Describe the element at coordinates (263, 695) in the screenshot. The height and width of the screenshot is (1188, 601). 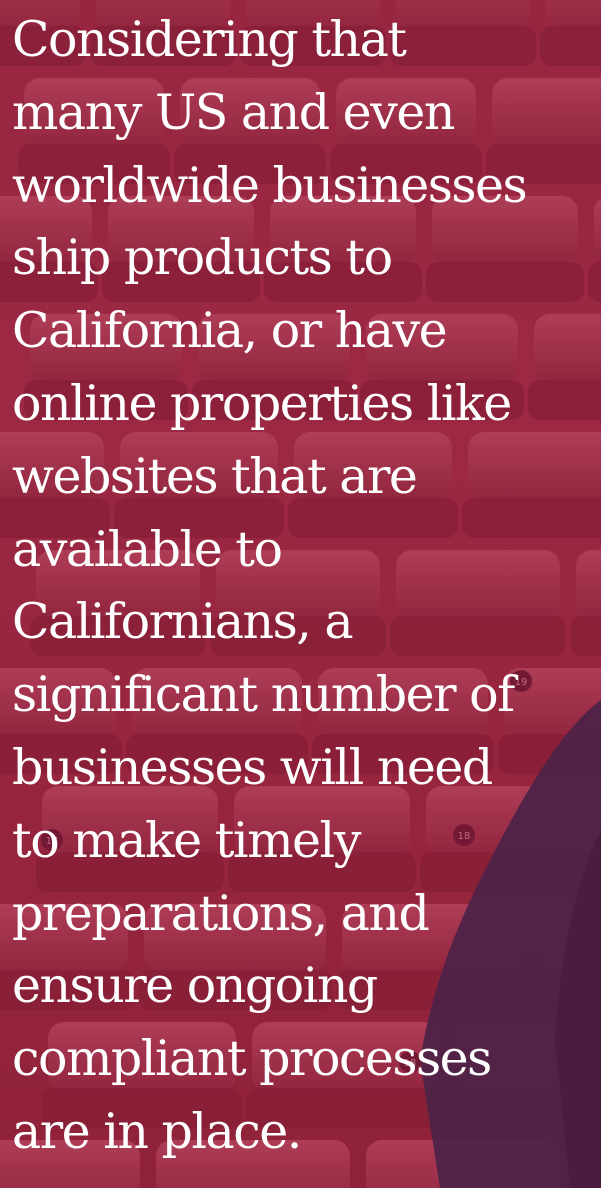
I see `quote-line: significant number of` at that location.